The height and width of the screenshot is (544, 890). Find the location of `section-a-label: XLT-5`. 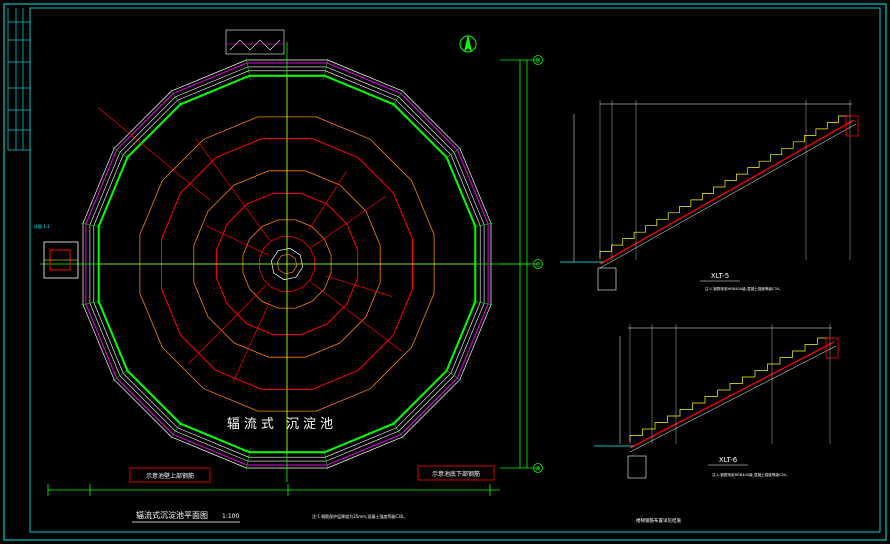

section-a-label: XLT-5 is located at coordinates (720, 276).